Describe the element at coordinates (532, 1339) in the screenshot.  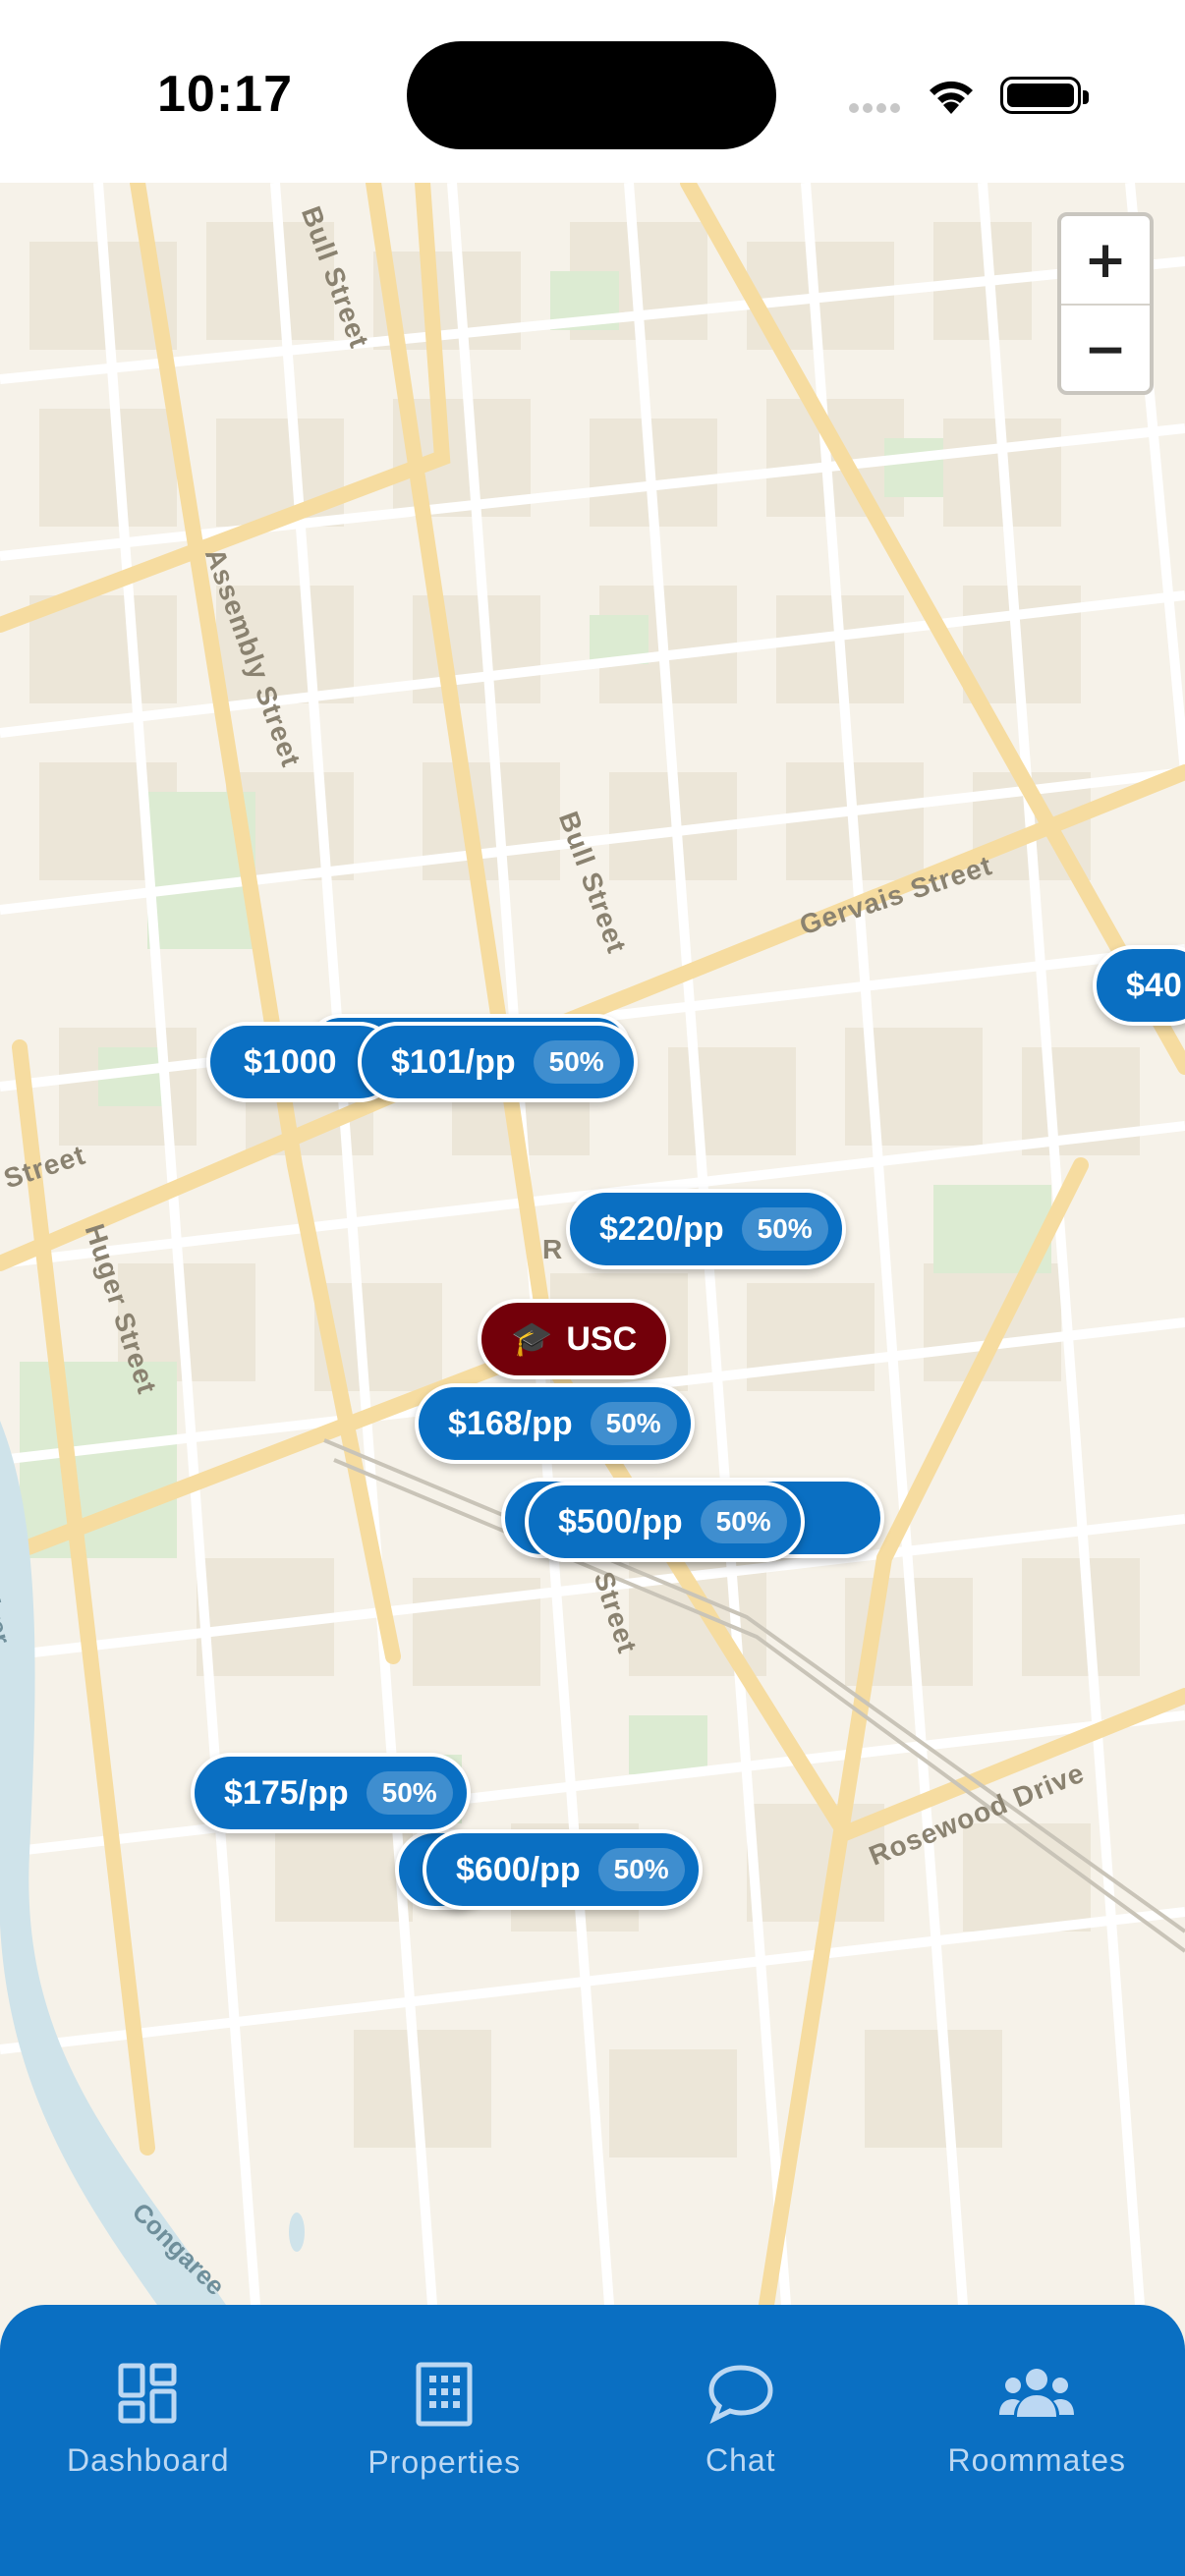
I see `graduation-cap-icon: 🎓` at that location.